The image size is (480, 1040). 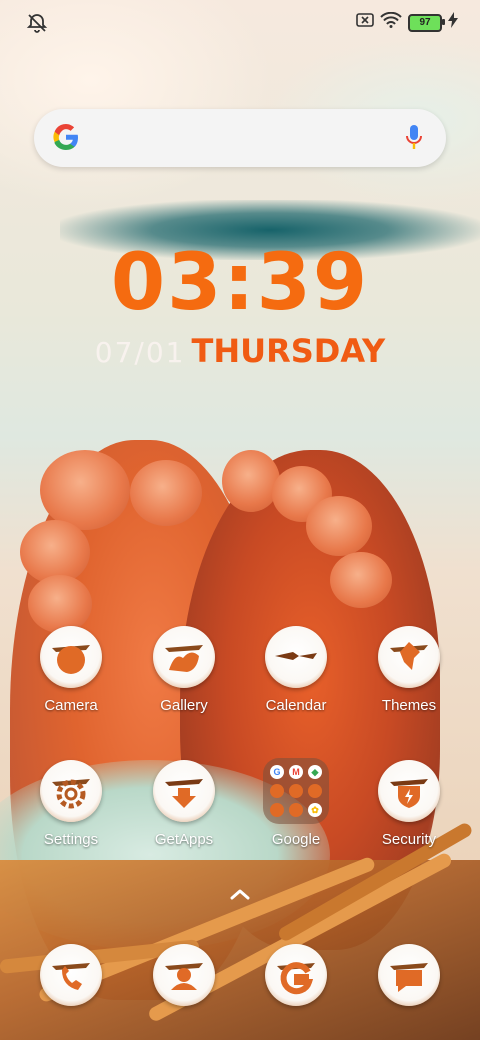 I want to click on duo-icon, so click(x=296, y=810).